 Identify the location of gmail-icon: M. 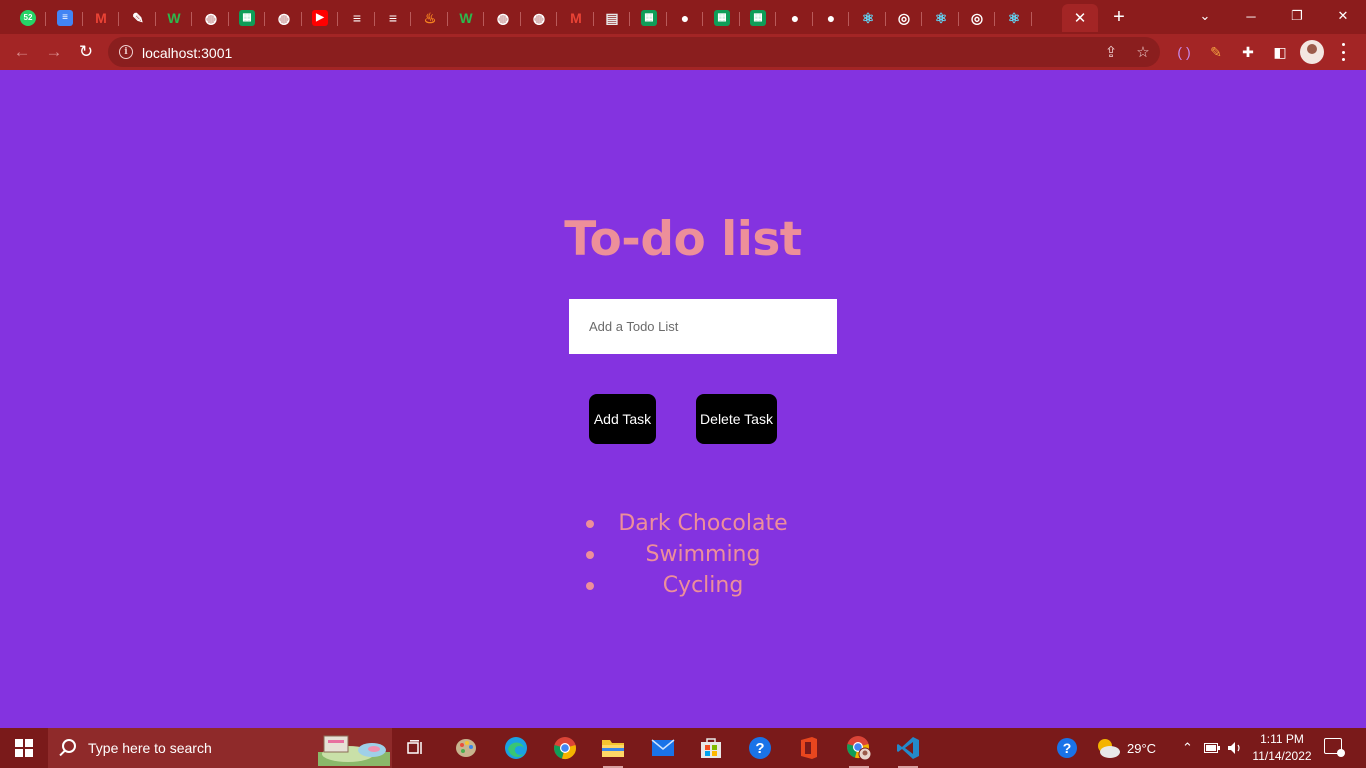
(576, 18).